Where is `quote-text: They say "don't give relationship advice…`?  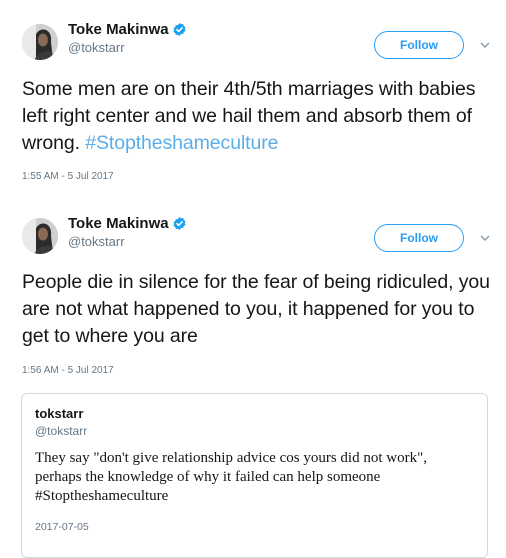
quote-text: They say "don't give relationship advice… is located at coordinates (231, 477).